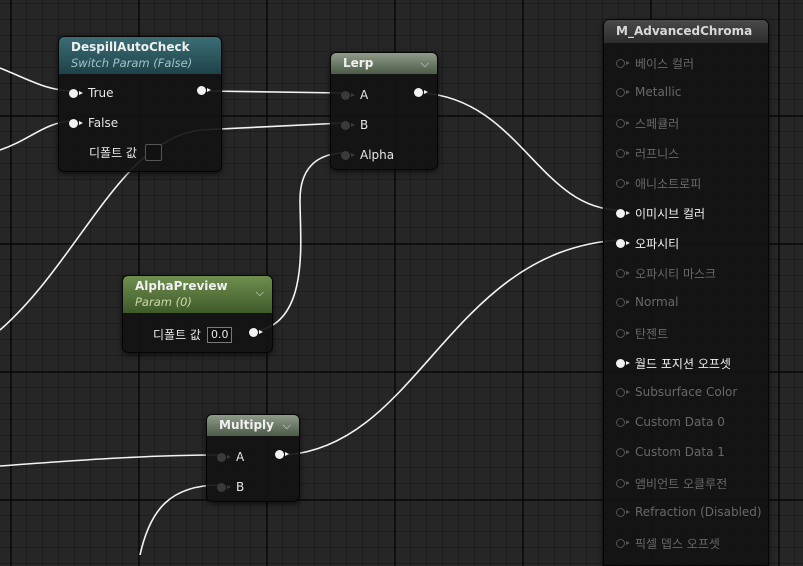 This screenshot has height=566, width=803. I want to click on material-output-row: Refraction (Disabled), so click(689, 512).